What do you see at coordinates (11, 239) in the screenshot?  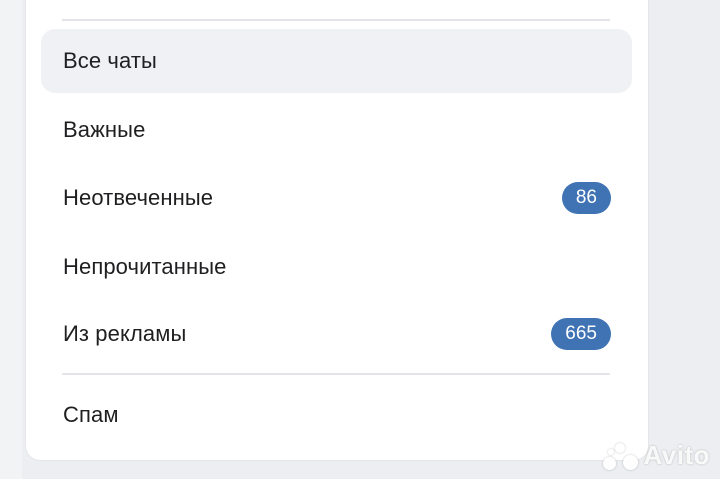 I see `left-background-strip` at bounding box center [11, 239].